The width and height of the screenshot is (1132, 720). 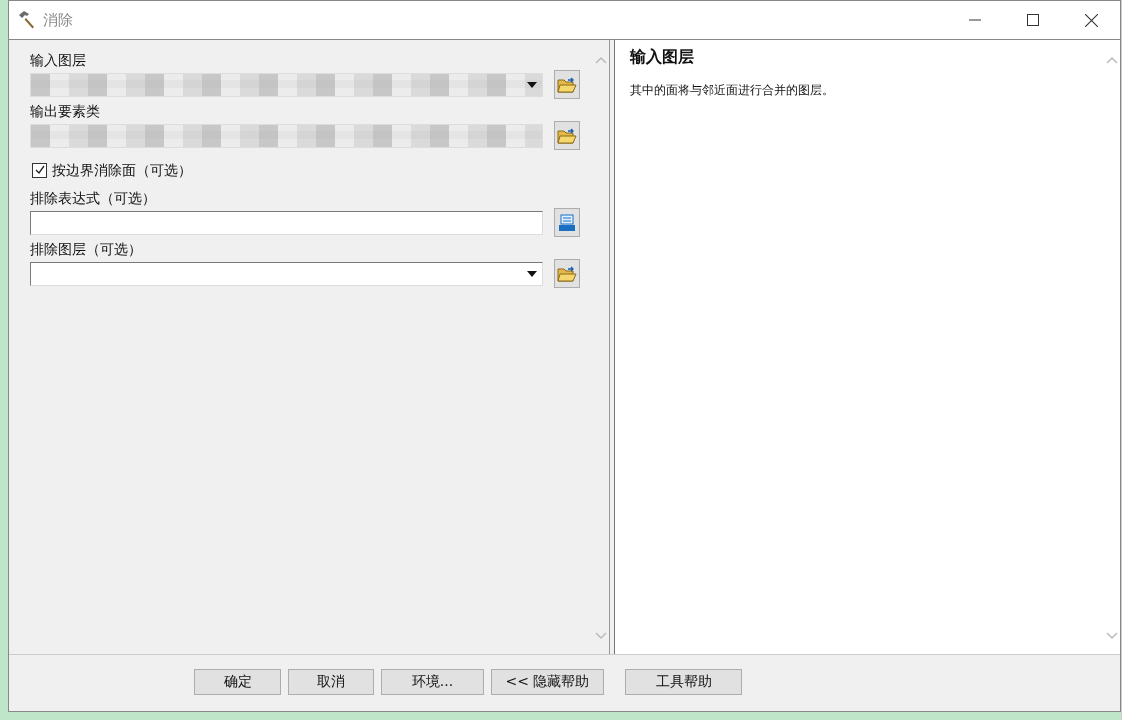 What do you see at coordinates (58, 60) in the screenshot?
I see `parameter-label: 输入图层` at bounding box center [58, 60].